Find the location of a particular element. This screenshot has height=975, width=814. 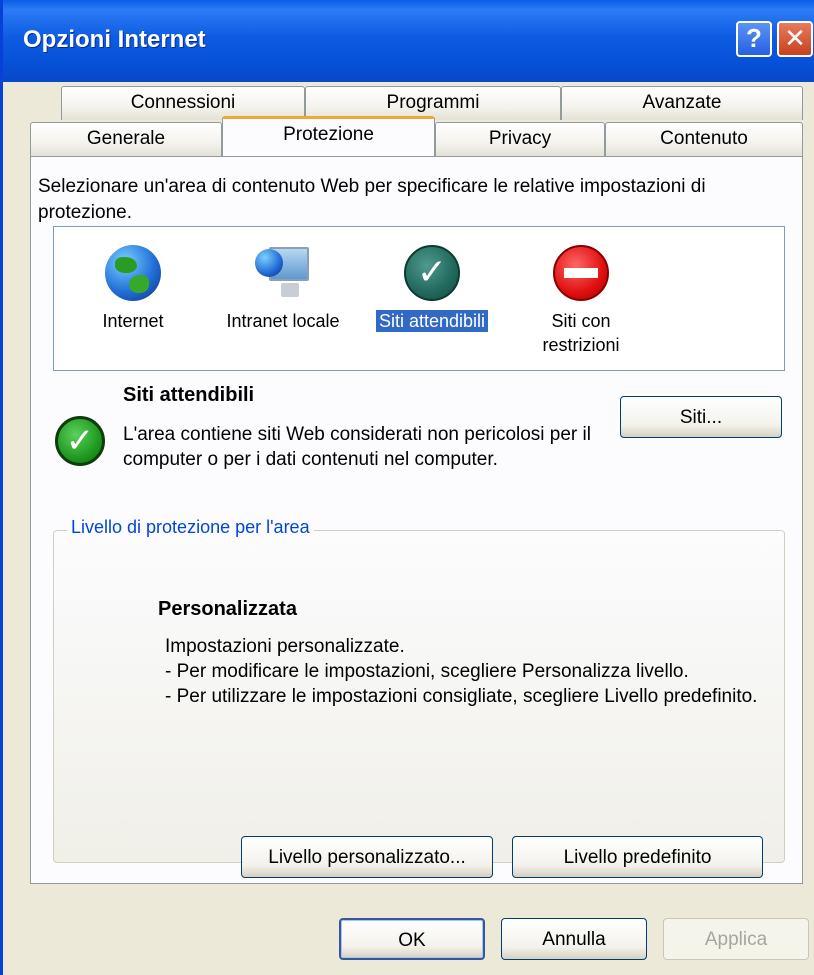

zone-label-line2: restrizioni is located at coordinates (581, 345).